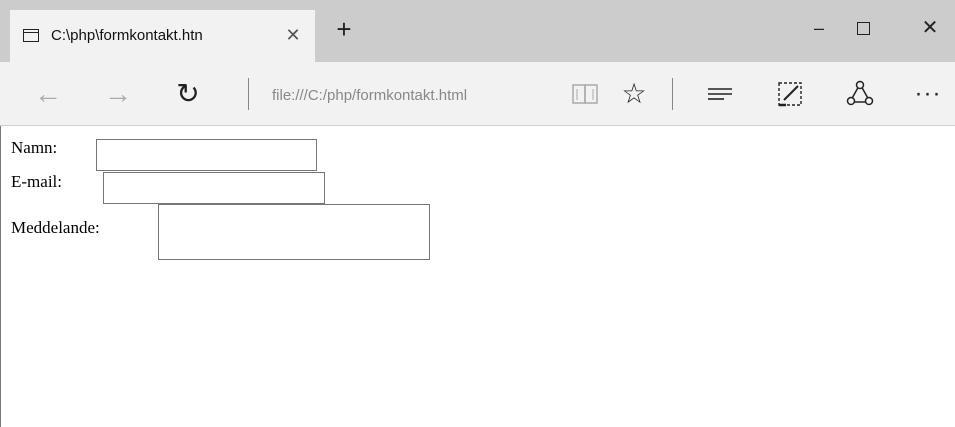 The height and width of the screenshot is (427, 955). Describe the element at coordinates (860, 94) in the screenshot. I see `share-icon` at that location.